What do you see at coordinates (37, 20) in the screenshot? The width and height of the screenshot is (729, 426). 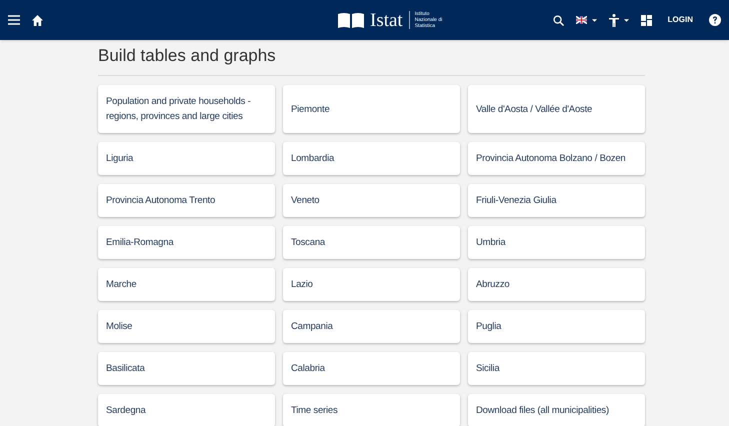 I see `home-icon` at bounding box center [37, 20].